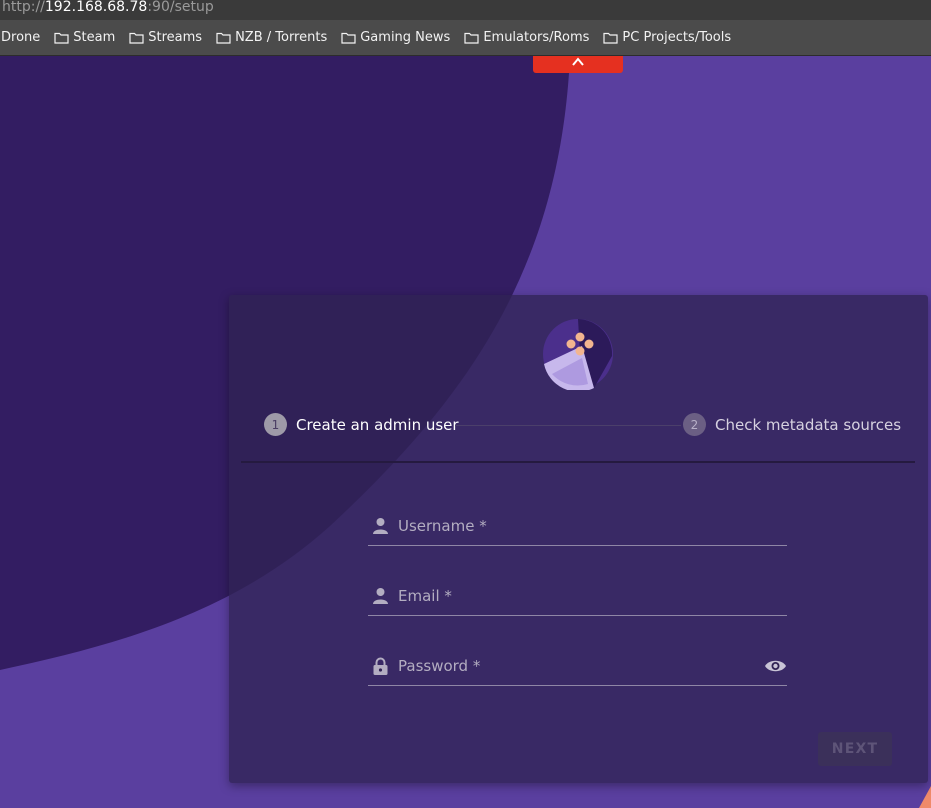  What do you see at coordinates (281, 37) in the screenshot?
I see `bookmark-label: NZB / Torrents` at bounding box center [281, 37].